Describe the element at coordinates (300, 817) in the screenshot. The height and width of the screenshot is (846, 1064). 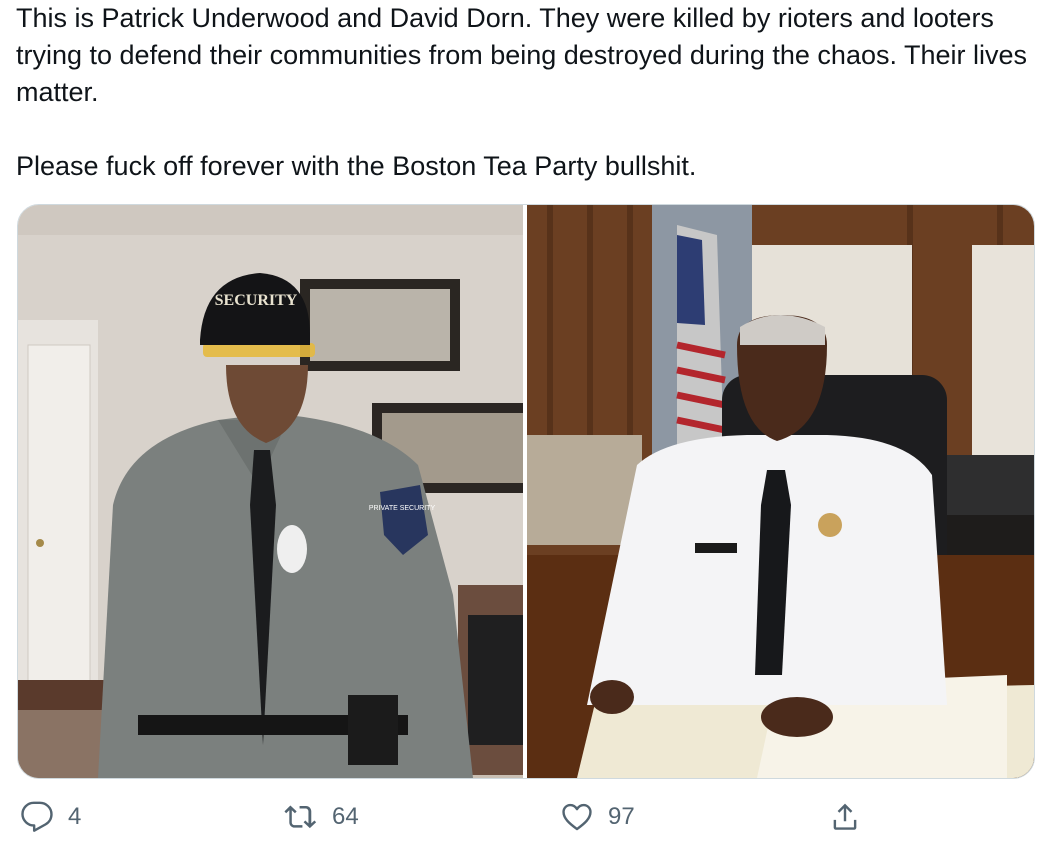
I see `retweet-icon` at that location.